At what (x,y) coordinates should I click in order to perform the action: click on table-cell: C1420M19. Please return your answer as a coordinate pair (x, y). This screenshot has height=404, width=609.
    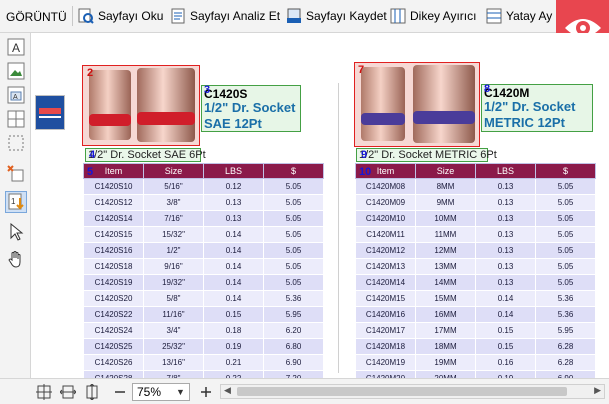
    Looking at the image, I should click on (385, 362).